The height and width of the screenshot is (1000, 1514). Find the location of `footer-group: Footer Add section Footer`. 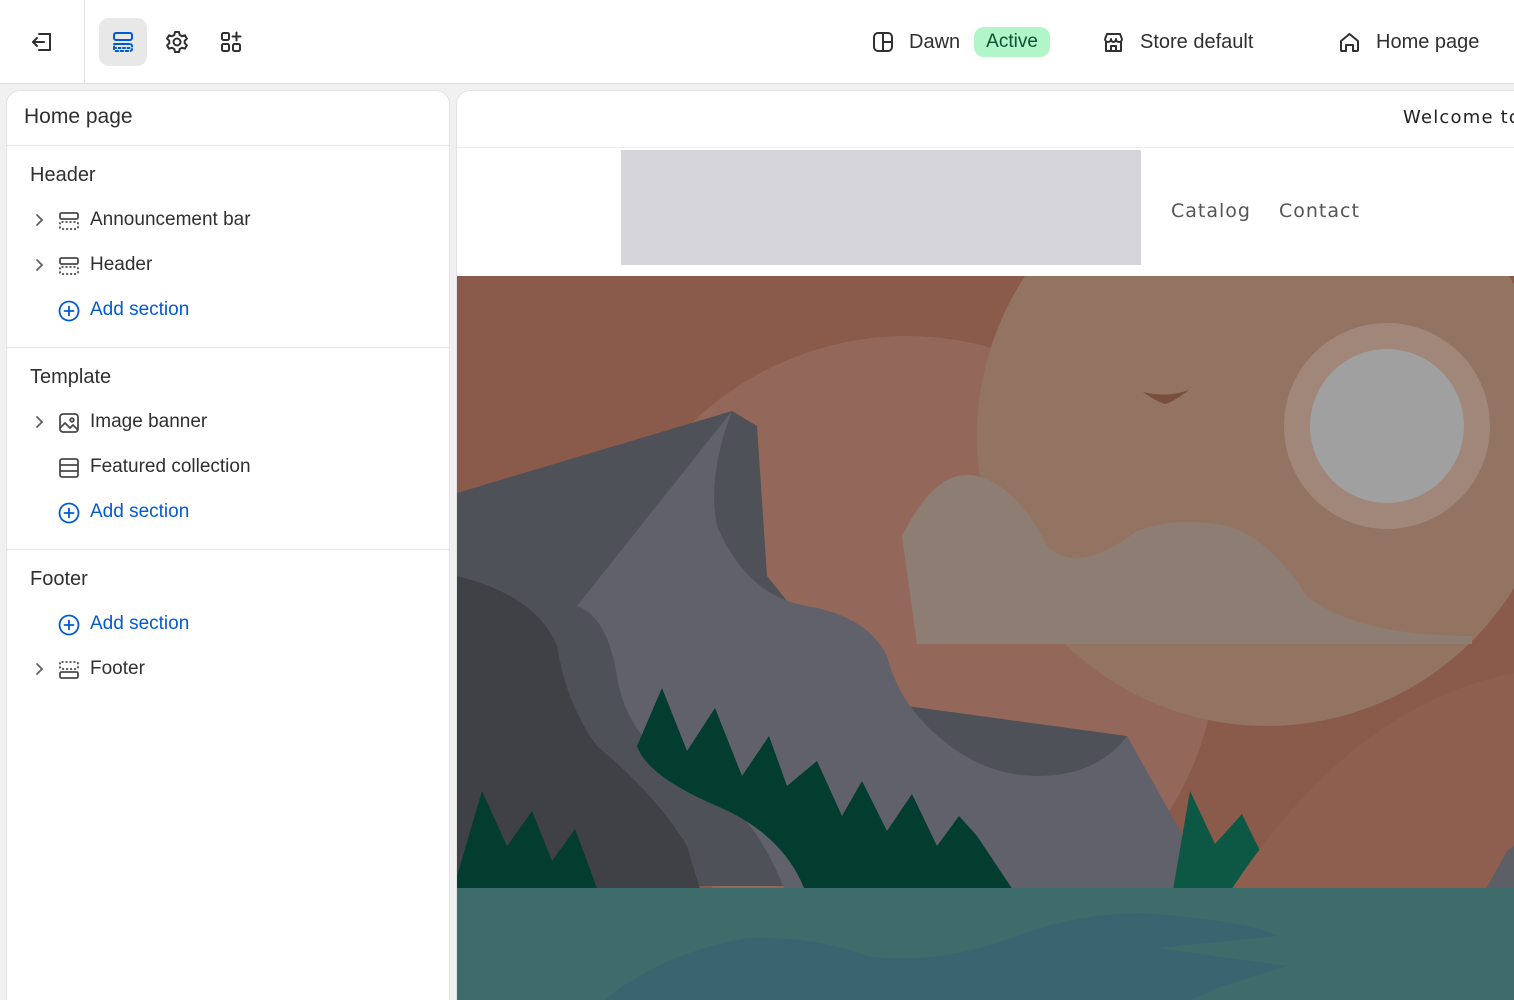

footer-group: Footer Add section Footer is located at coordinates (228, 628).